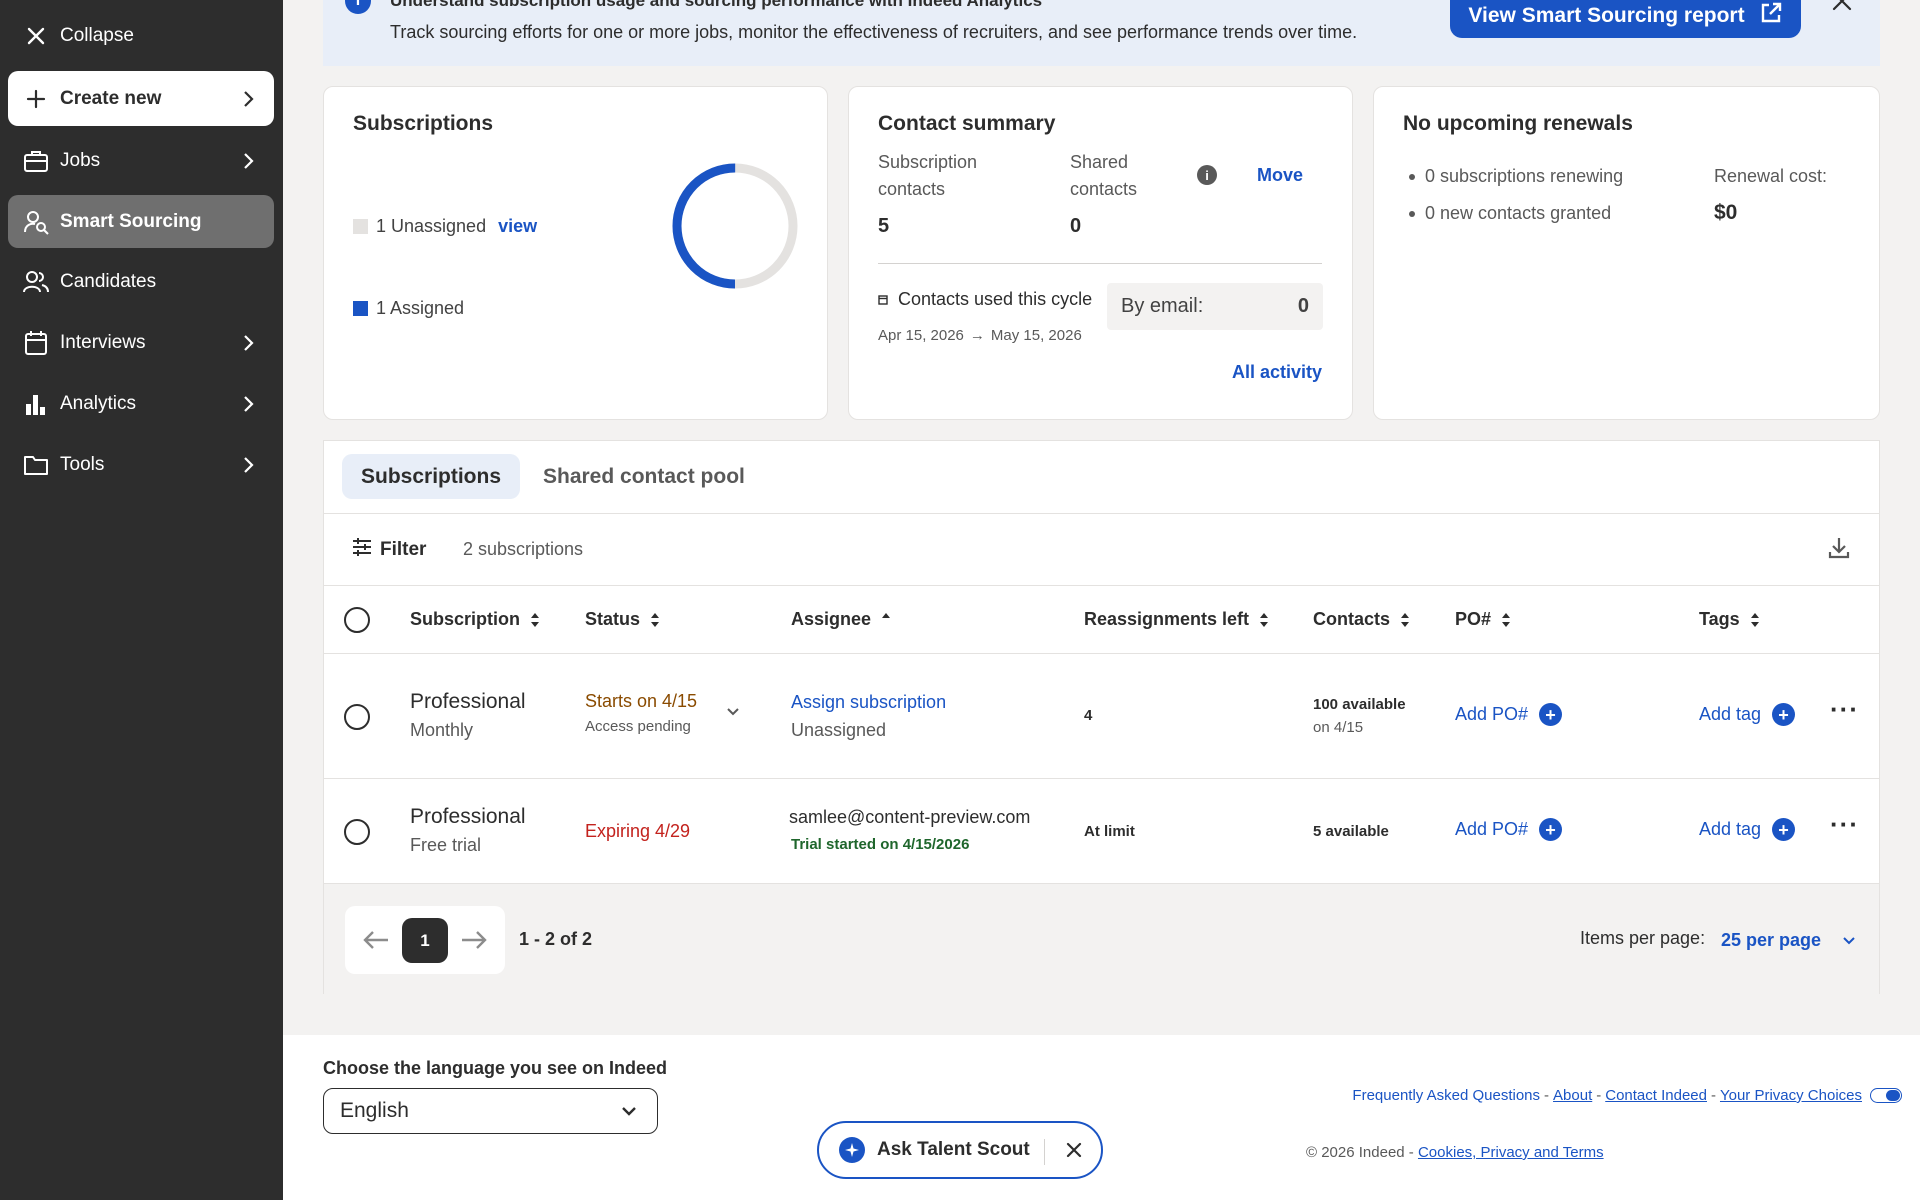  Describe the element at coordinates (852, 1150) in the screenshot. I see `sparkle-icon` at that location.